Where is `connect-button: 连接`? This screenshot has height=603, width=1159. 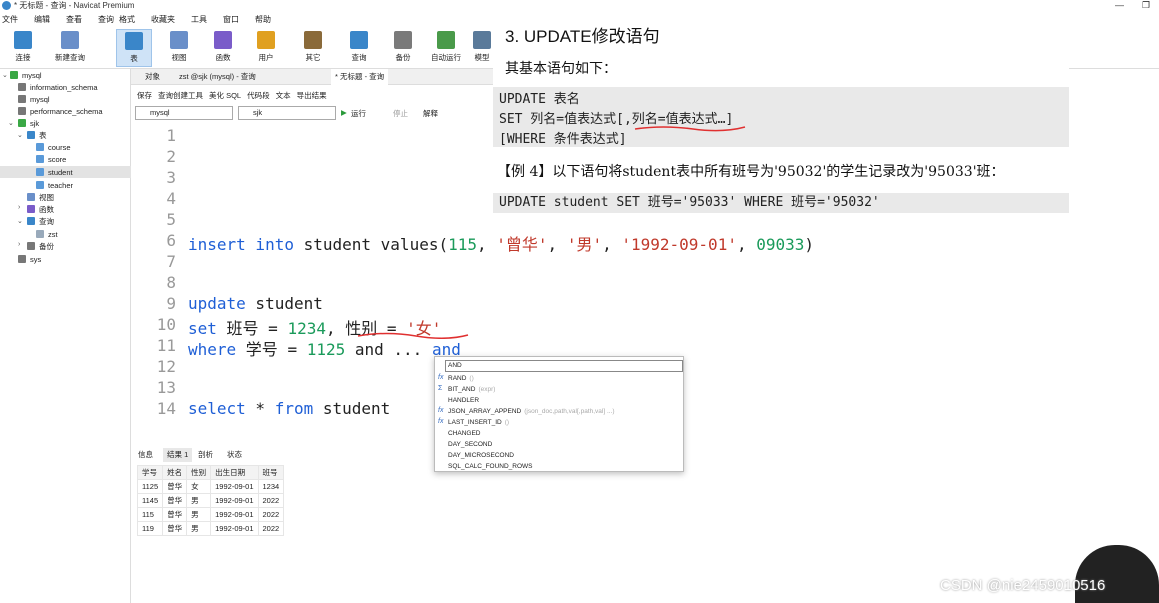
connect-button: 连接 is located at coordinates (23, 48).